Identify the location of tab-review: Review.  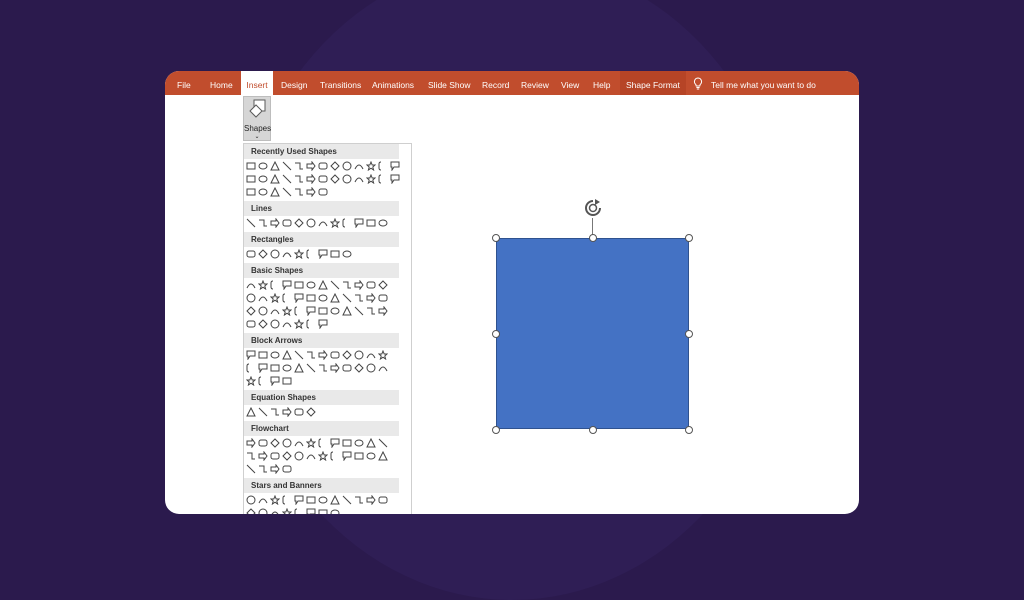
(535, 83).